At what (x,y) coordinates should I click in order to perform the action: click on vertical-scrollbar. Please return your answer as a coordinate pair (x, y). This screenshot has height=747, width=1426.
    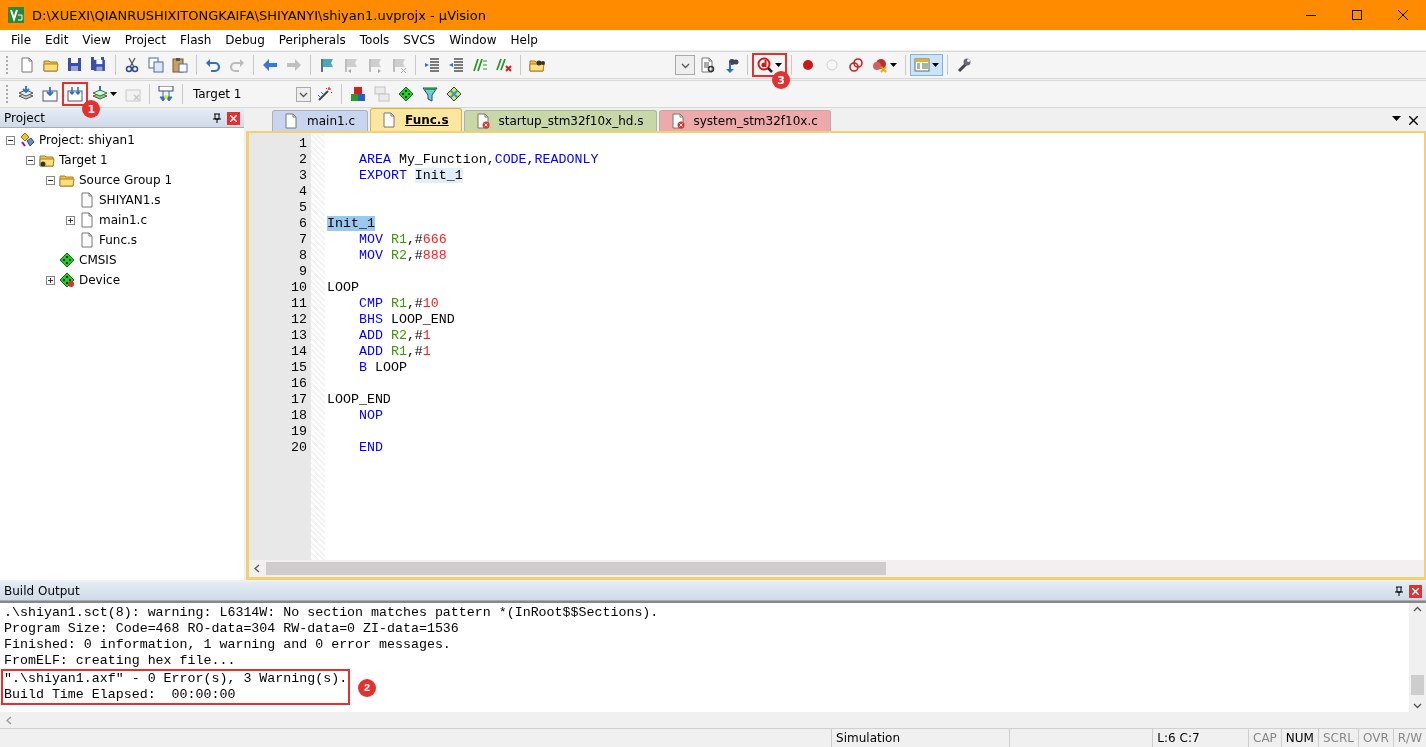
    Looking at the image, I should click on (1417, 657).